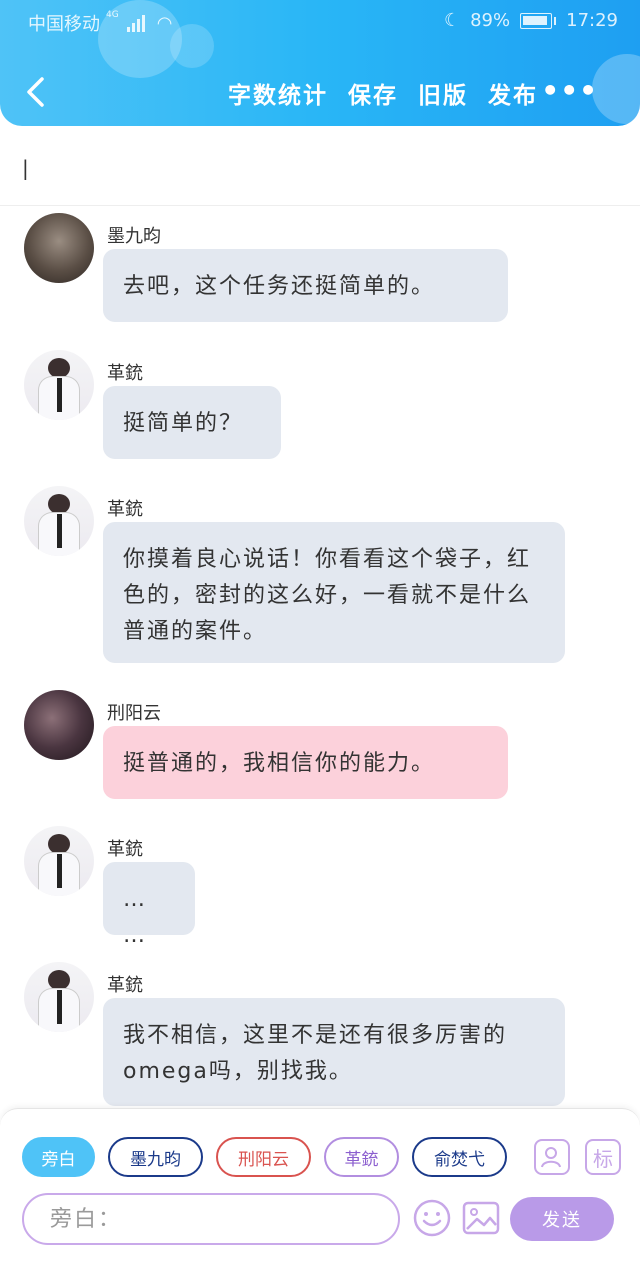  Describe the element at coordinates (603, 1157) in the screenshot. I see `tag-icon: 标` at that location.